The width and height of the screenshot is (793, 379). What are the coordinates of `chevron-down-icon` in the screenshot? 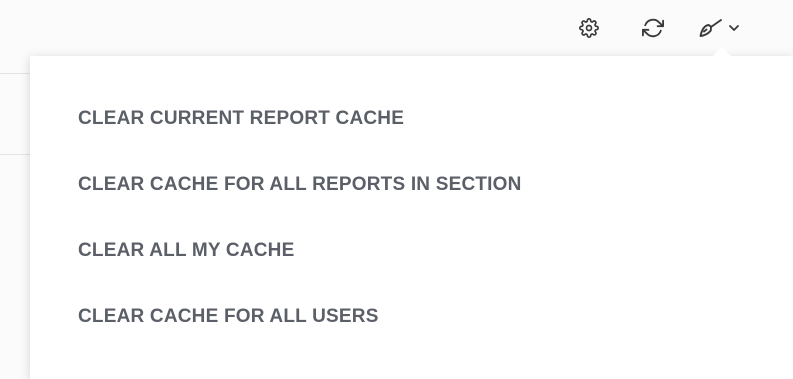 It's located at (734, 28).